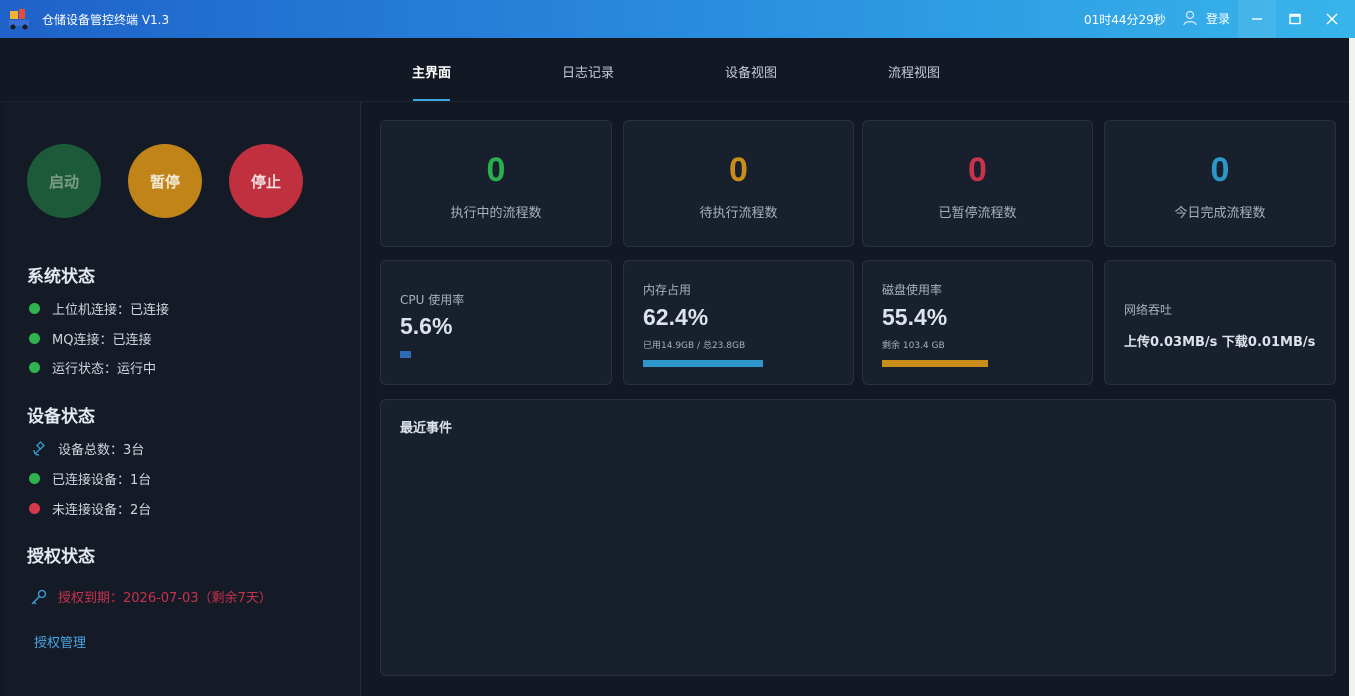 This screenshot has width=1355, height=696. Describe the element at coordinates (92, 367) in the screenshot. I see `status-run-state: 运行状态：运行中` at that location.